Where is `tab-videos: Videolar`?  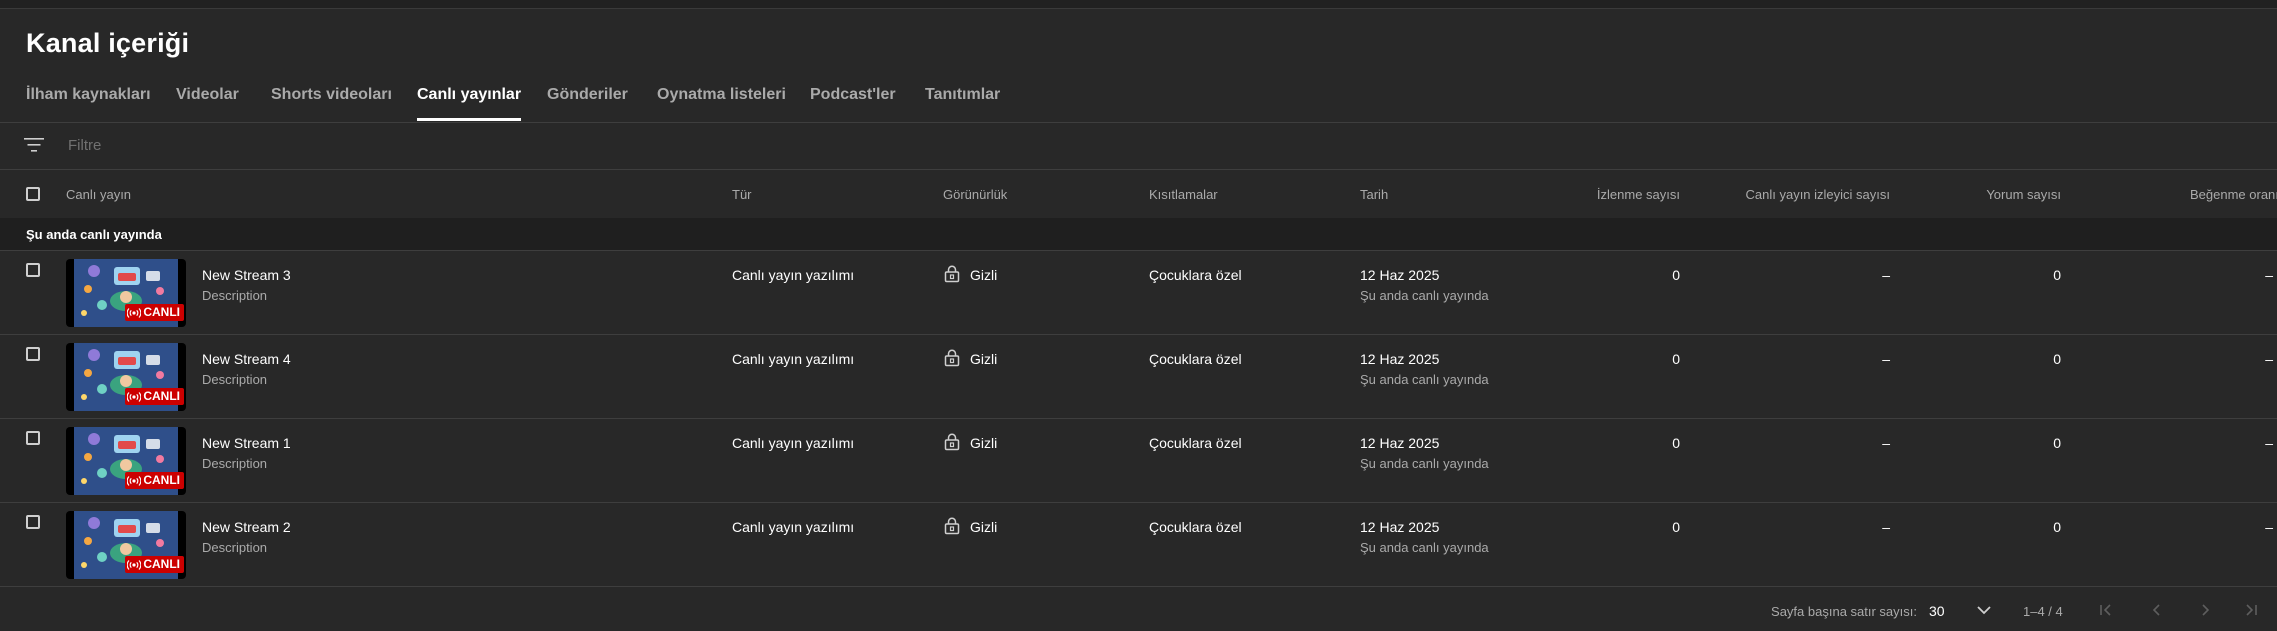
tab-videos: Videolar is located at coordinates (207, 103).